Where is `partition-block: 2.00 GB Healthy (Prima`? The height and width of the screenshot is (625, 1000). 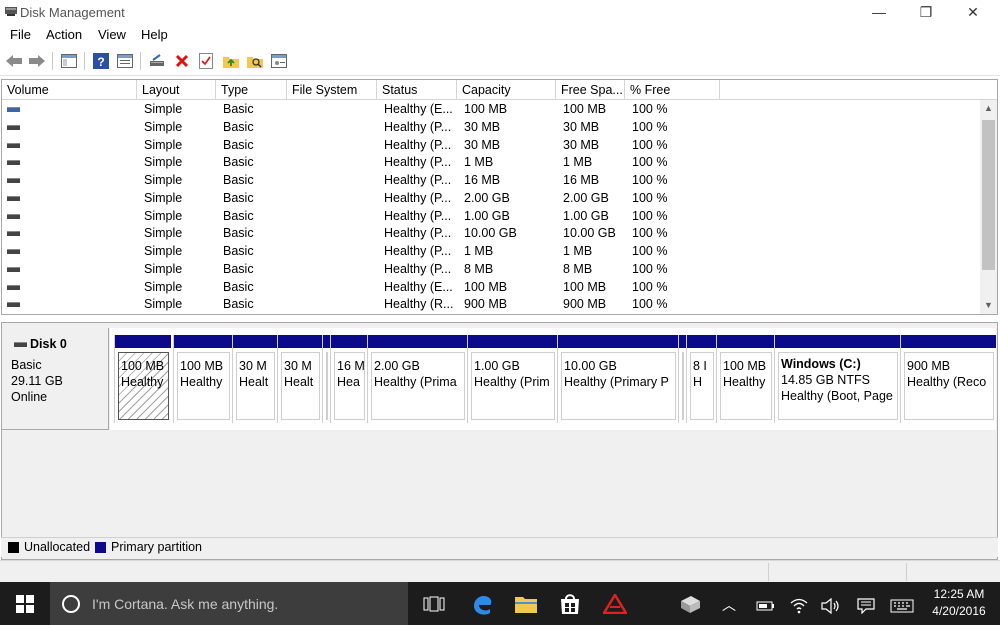
partition-block: 2.00 GB Healthy (Prima is located at coordinates (417, 379).